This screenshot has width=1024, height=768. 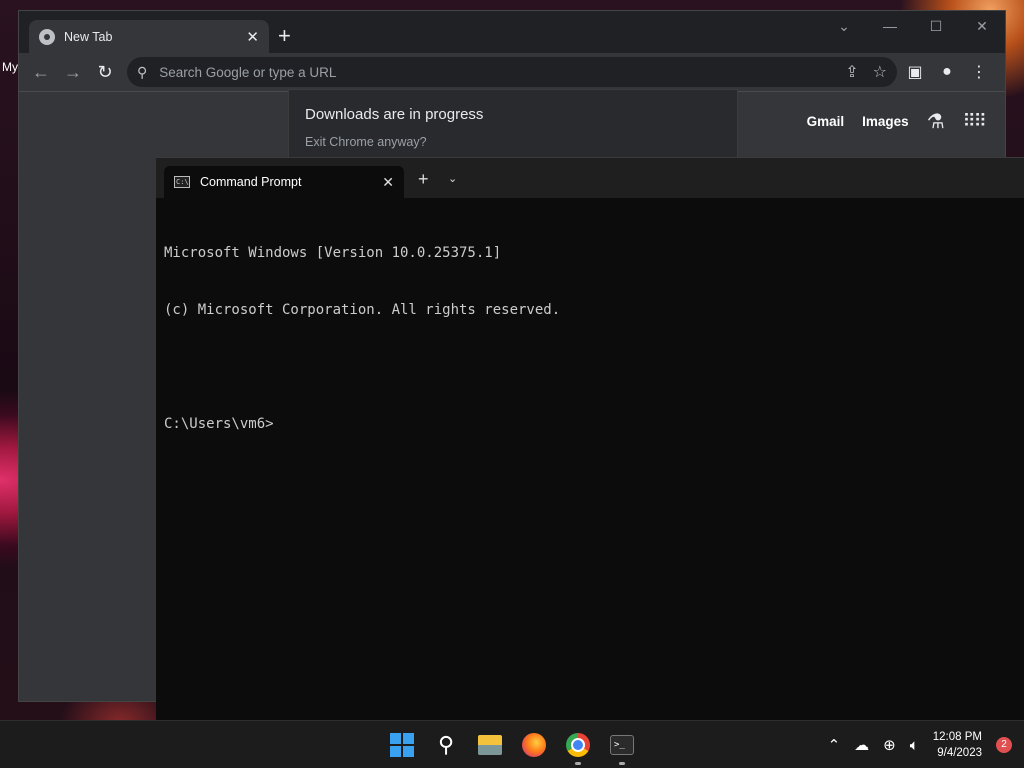 I want to click on firefox-icon, so click(x=534, y=745).